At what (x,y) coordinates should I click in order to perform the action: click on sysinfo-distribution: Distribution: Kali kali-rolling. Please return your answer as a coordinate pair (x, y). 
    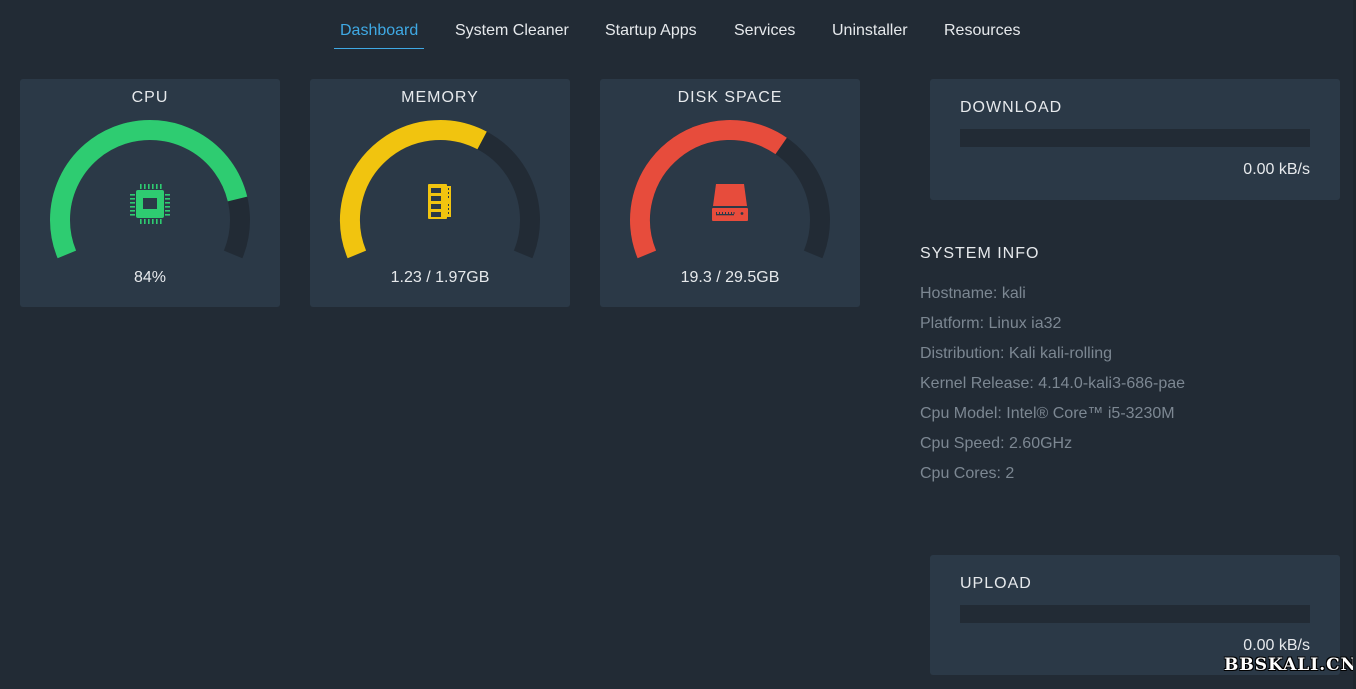
    Looking at the image, I should click on (1016, 353).